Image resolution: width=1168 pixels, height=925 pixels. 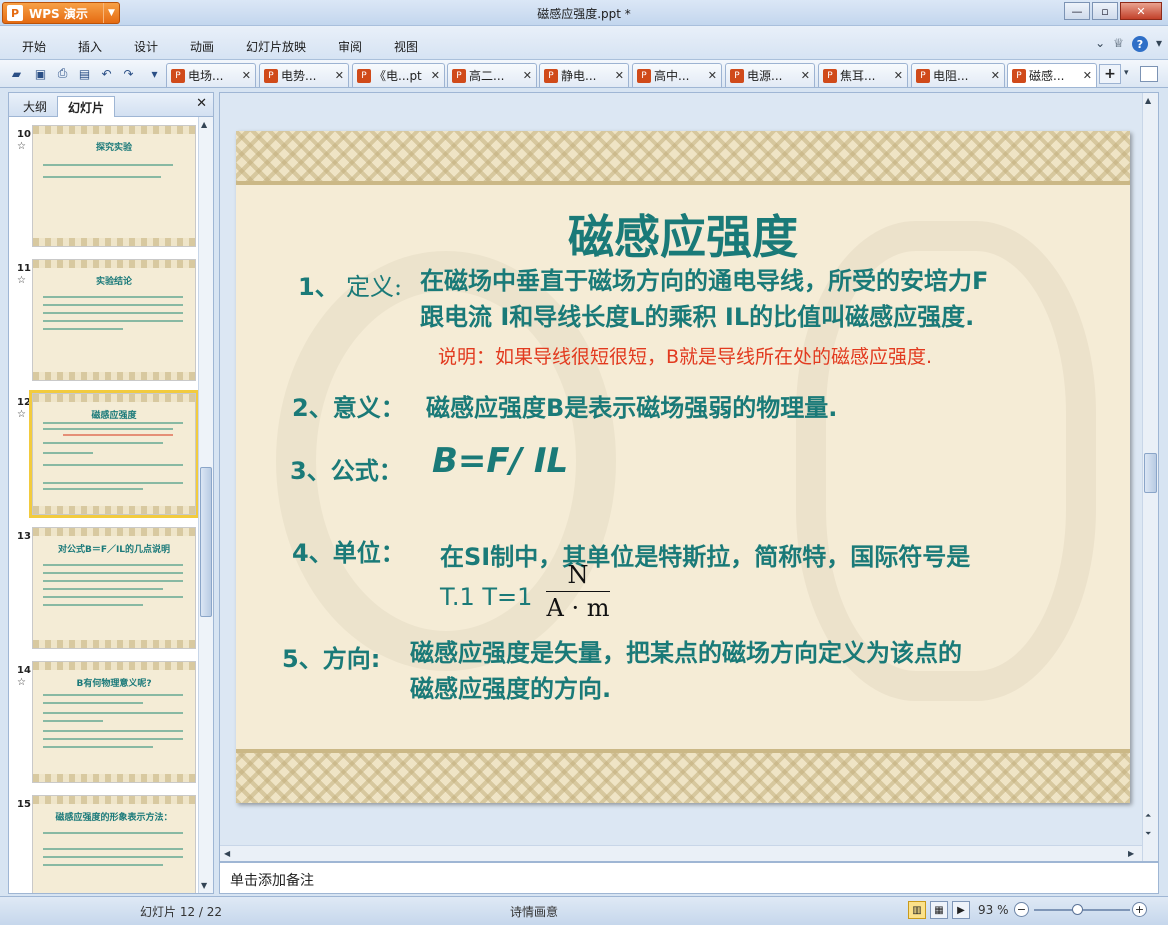 What do you see at coordinates (90, 46) in the screenshot?
I see `menu-insert: 插入` at bounding box center [90, 46].